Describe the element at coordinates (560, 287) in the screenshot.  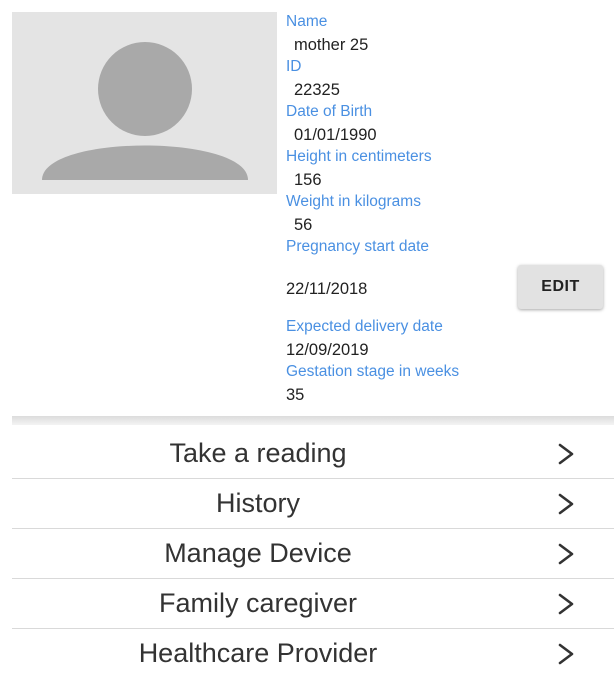
I see `edit-button: EDIT` at that location.